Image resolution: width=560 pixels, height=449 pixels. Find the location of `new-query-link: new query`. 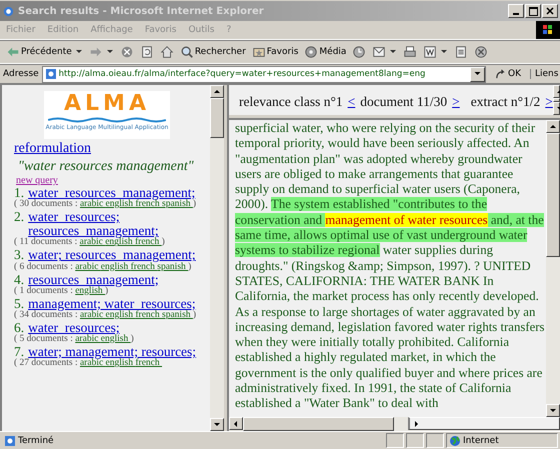

new-query-link: new query is located at coordinates (37, 180).